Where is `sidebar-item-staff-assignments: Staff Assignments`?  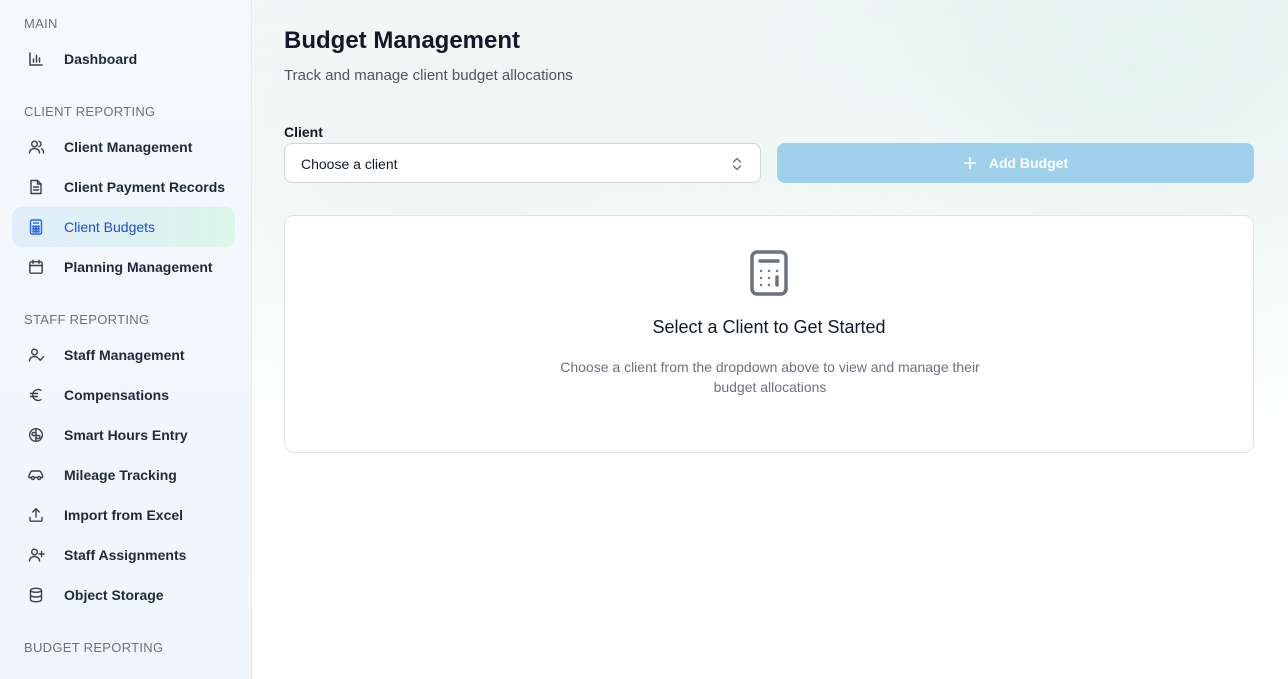 sidebar-item-staff-assignments: Staff Assignments is located at coordinates (123, 555).